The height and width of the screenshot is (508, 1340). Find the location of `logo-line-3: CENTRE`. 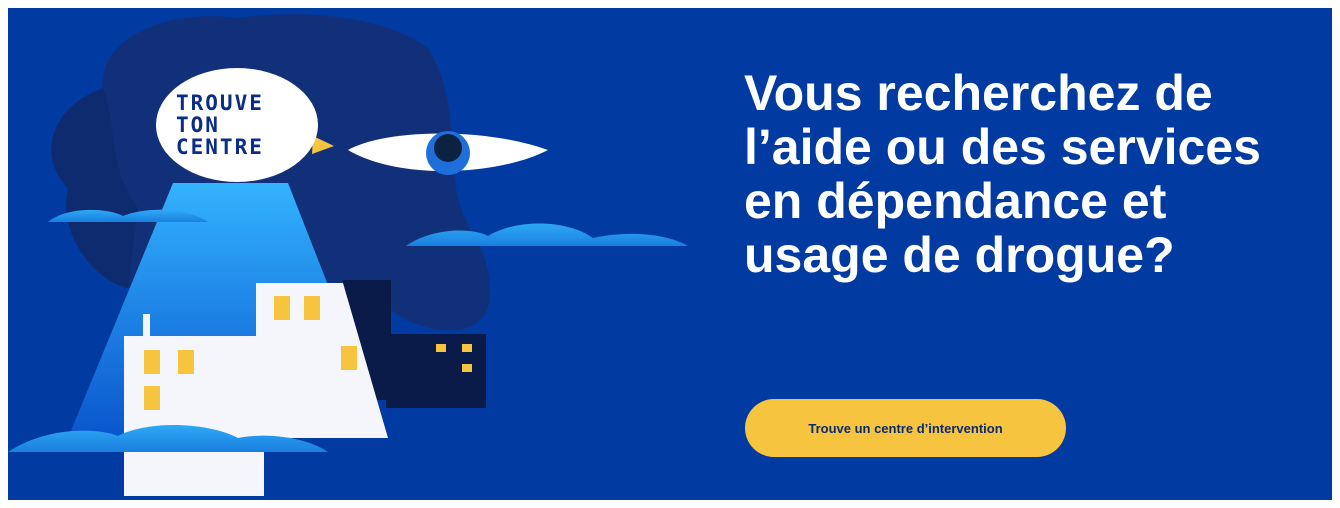

logo-line-3: CENTRE is located at coordinates (220, 147).